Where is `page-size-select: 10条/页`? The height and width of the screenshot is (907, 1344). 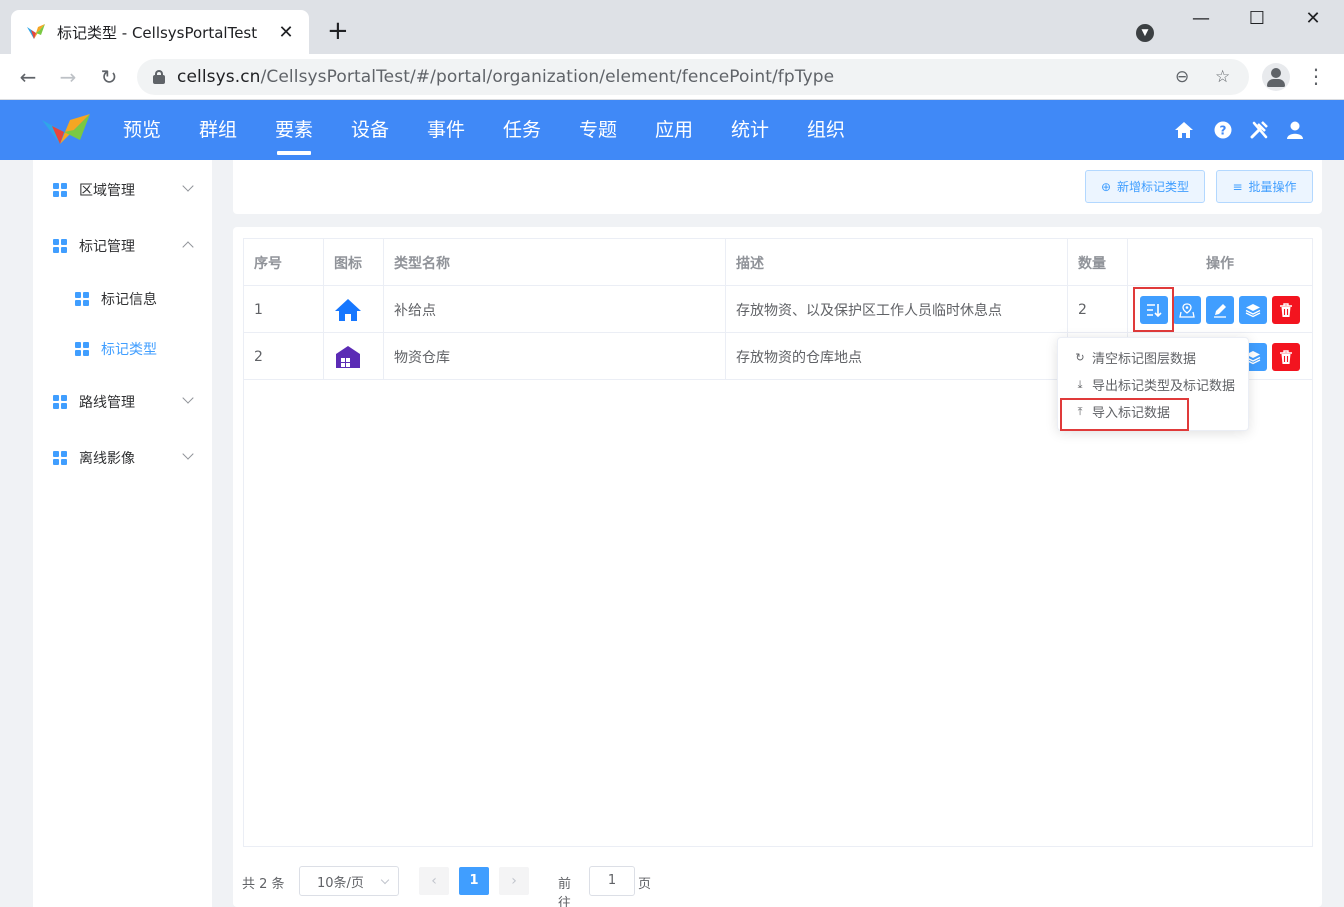
page-size-select: 10条/页 is located at coordinates (349, 881).